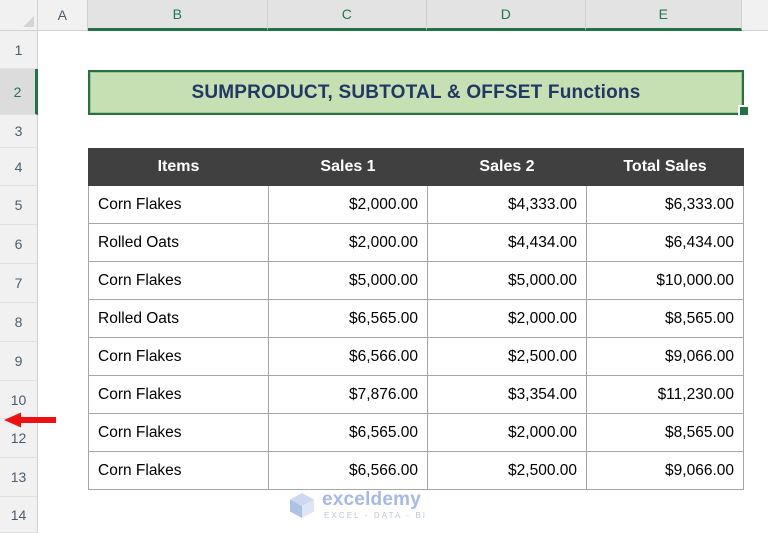 This screenshot has width=768, height=533. I want to click on row-header-6-label: 6, so click(18, 244).